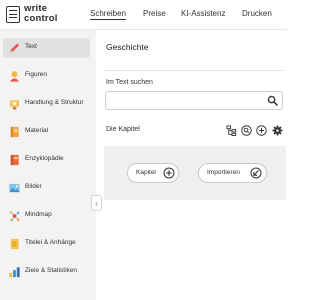  What do you see at coordinates (14, 216) in the screenshot?
I see `mindmap-icon` at bounding box center [14, 216].